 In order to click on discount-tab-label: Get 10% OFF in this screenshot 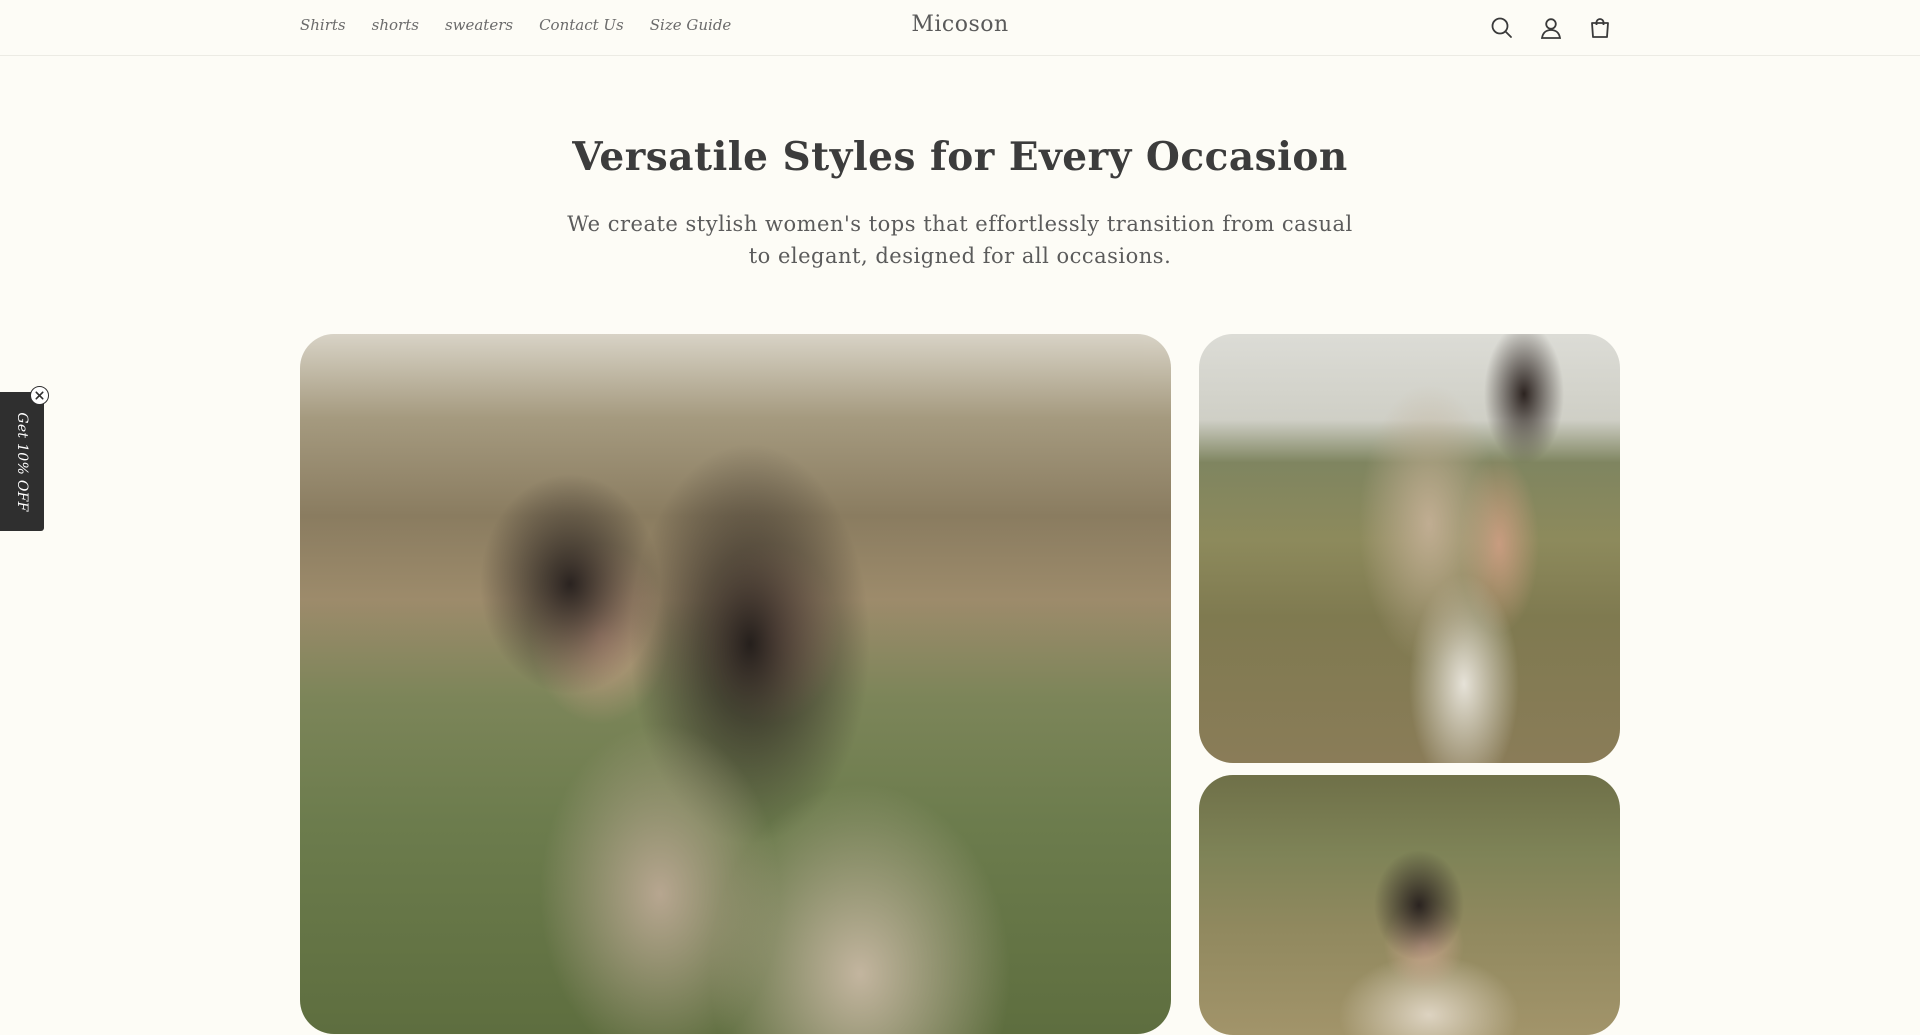, I will do `click(22, 462)`.